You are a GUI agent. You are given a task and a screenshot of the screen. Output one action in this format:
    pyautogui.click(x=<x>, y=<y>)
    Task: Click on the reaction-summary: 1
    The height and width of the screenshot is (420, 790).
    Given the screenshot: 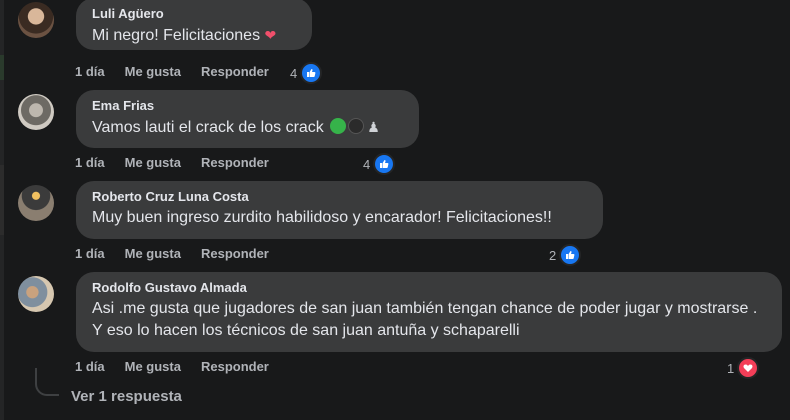 What is the action you would take?
    pyautogui.click(x=743, y=368)
    